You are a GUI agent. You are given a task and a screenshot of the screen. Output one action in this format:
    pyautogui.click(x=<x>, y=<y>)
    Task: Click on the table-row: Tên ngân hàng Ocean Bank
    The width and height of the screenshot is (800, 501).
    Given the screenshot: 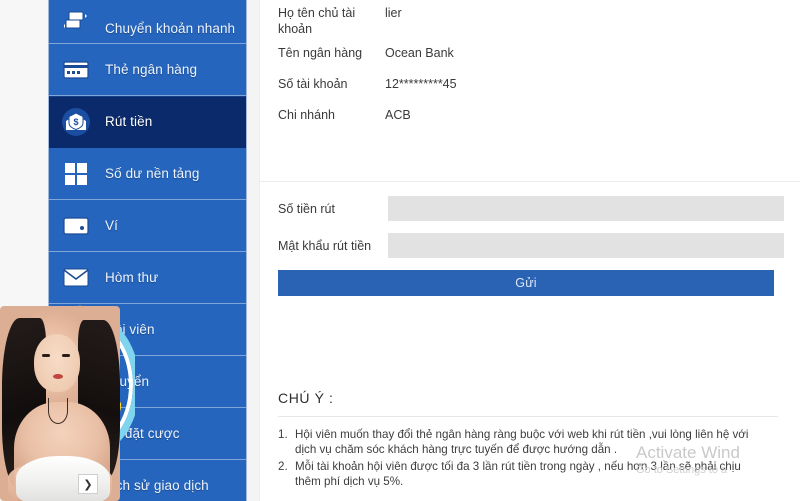 What is the action you would take?
    pyautogui.click(x=530, y=57)
    